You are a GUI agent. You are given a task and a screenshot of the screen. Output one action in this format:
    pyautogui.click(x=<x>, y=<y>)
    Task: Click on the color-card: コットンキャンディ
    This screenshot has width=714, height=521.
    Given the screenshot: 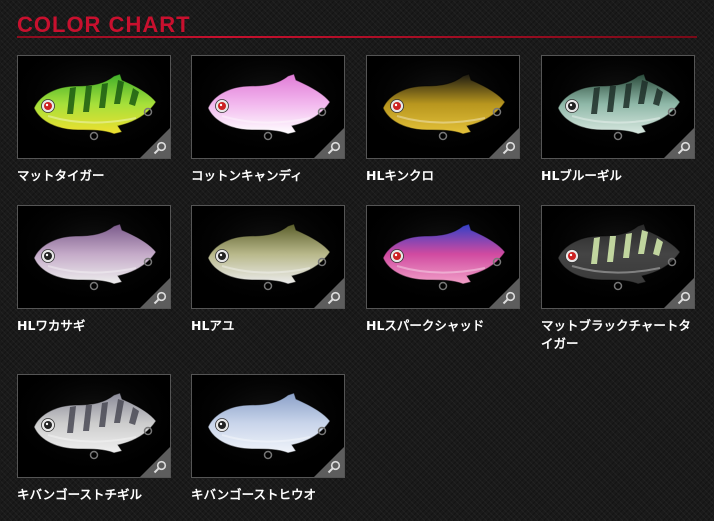 What is the action you would take?
    pyautogui.click(x=268, y=120)
    